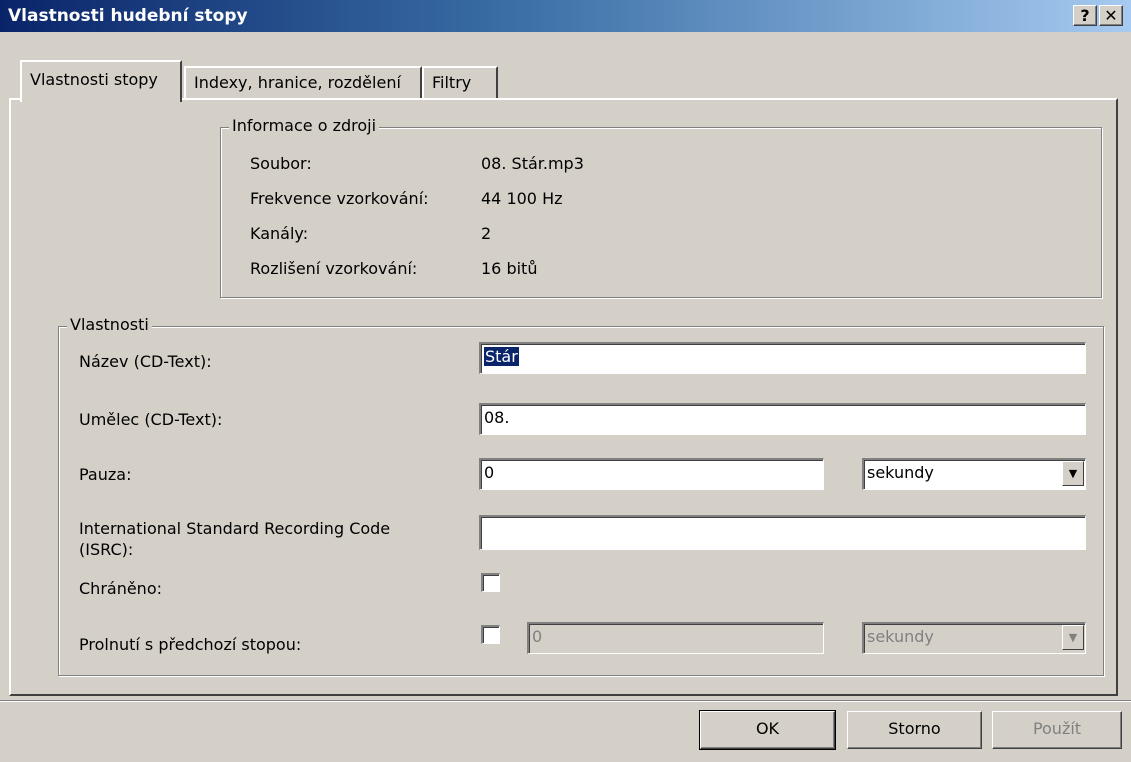  I want to click on pause-unit-select: sekundy ▼, so click(974, 474).